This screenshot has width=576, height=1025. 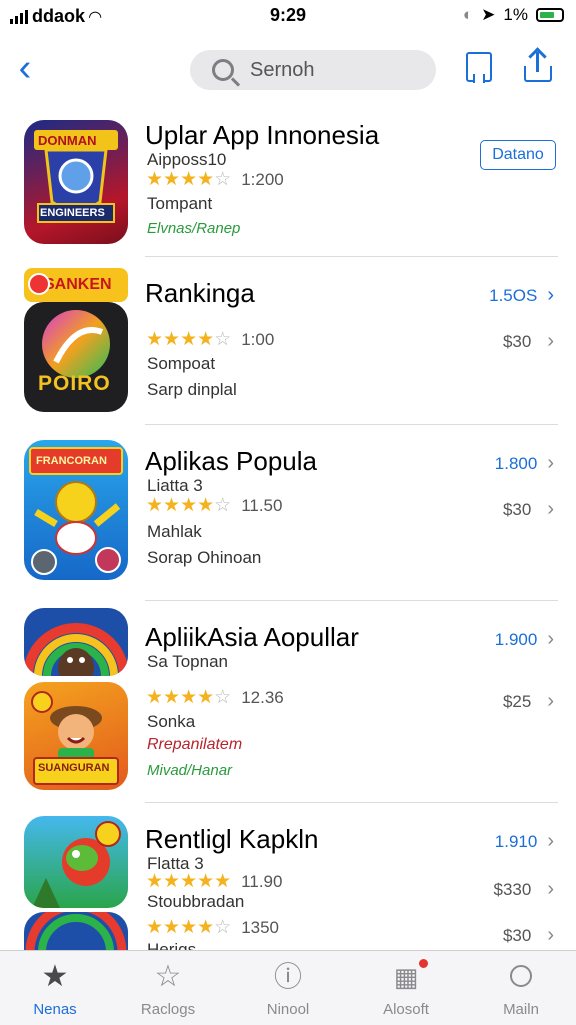 What do you see at coordinates (76, 649) in the screenshot?
I see `app4-top-artwork` at bounding box center [76, 649].